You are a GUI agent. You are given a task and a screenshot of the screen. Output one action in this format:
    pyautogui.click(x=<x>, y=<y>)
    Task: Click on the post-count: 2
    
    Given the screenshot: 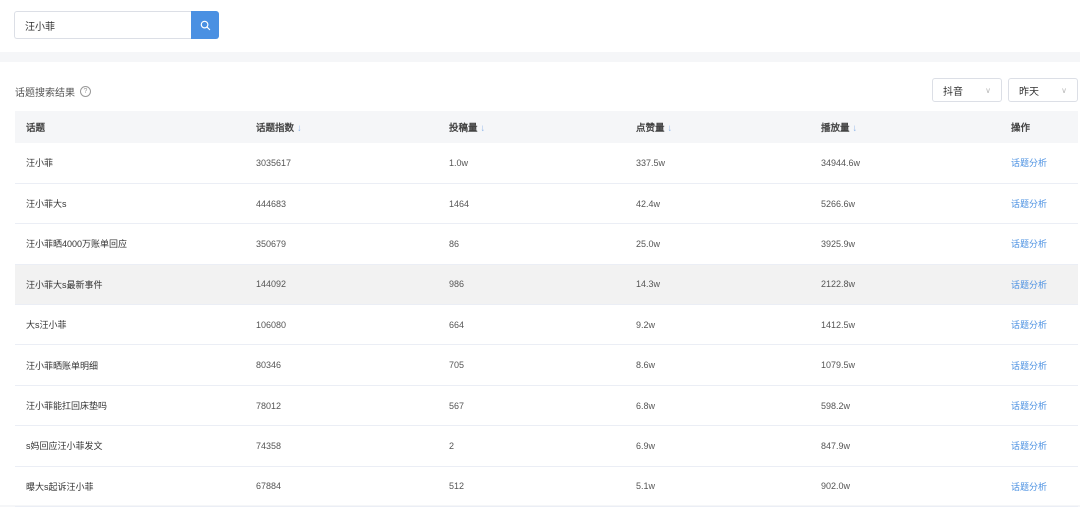 What is the action you would take?
    pyautogui.click(x=452, y=445)
    